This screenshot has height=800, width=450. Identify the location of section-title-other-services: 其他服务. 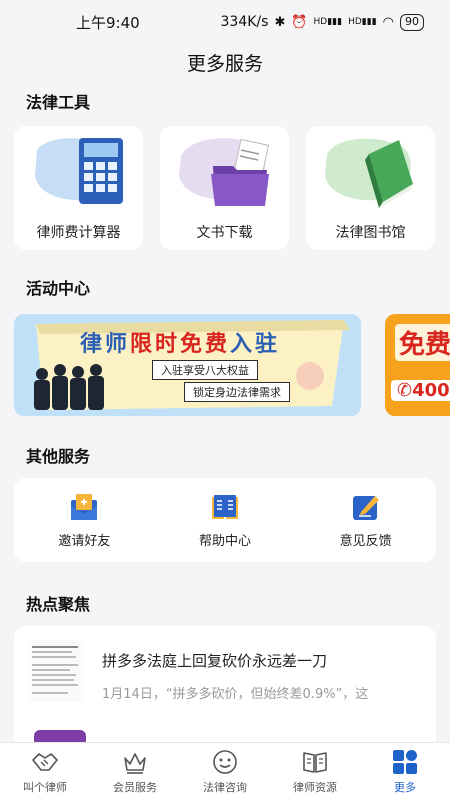
(58, 456).